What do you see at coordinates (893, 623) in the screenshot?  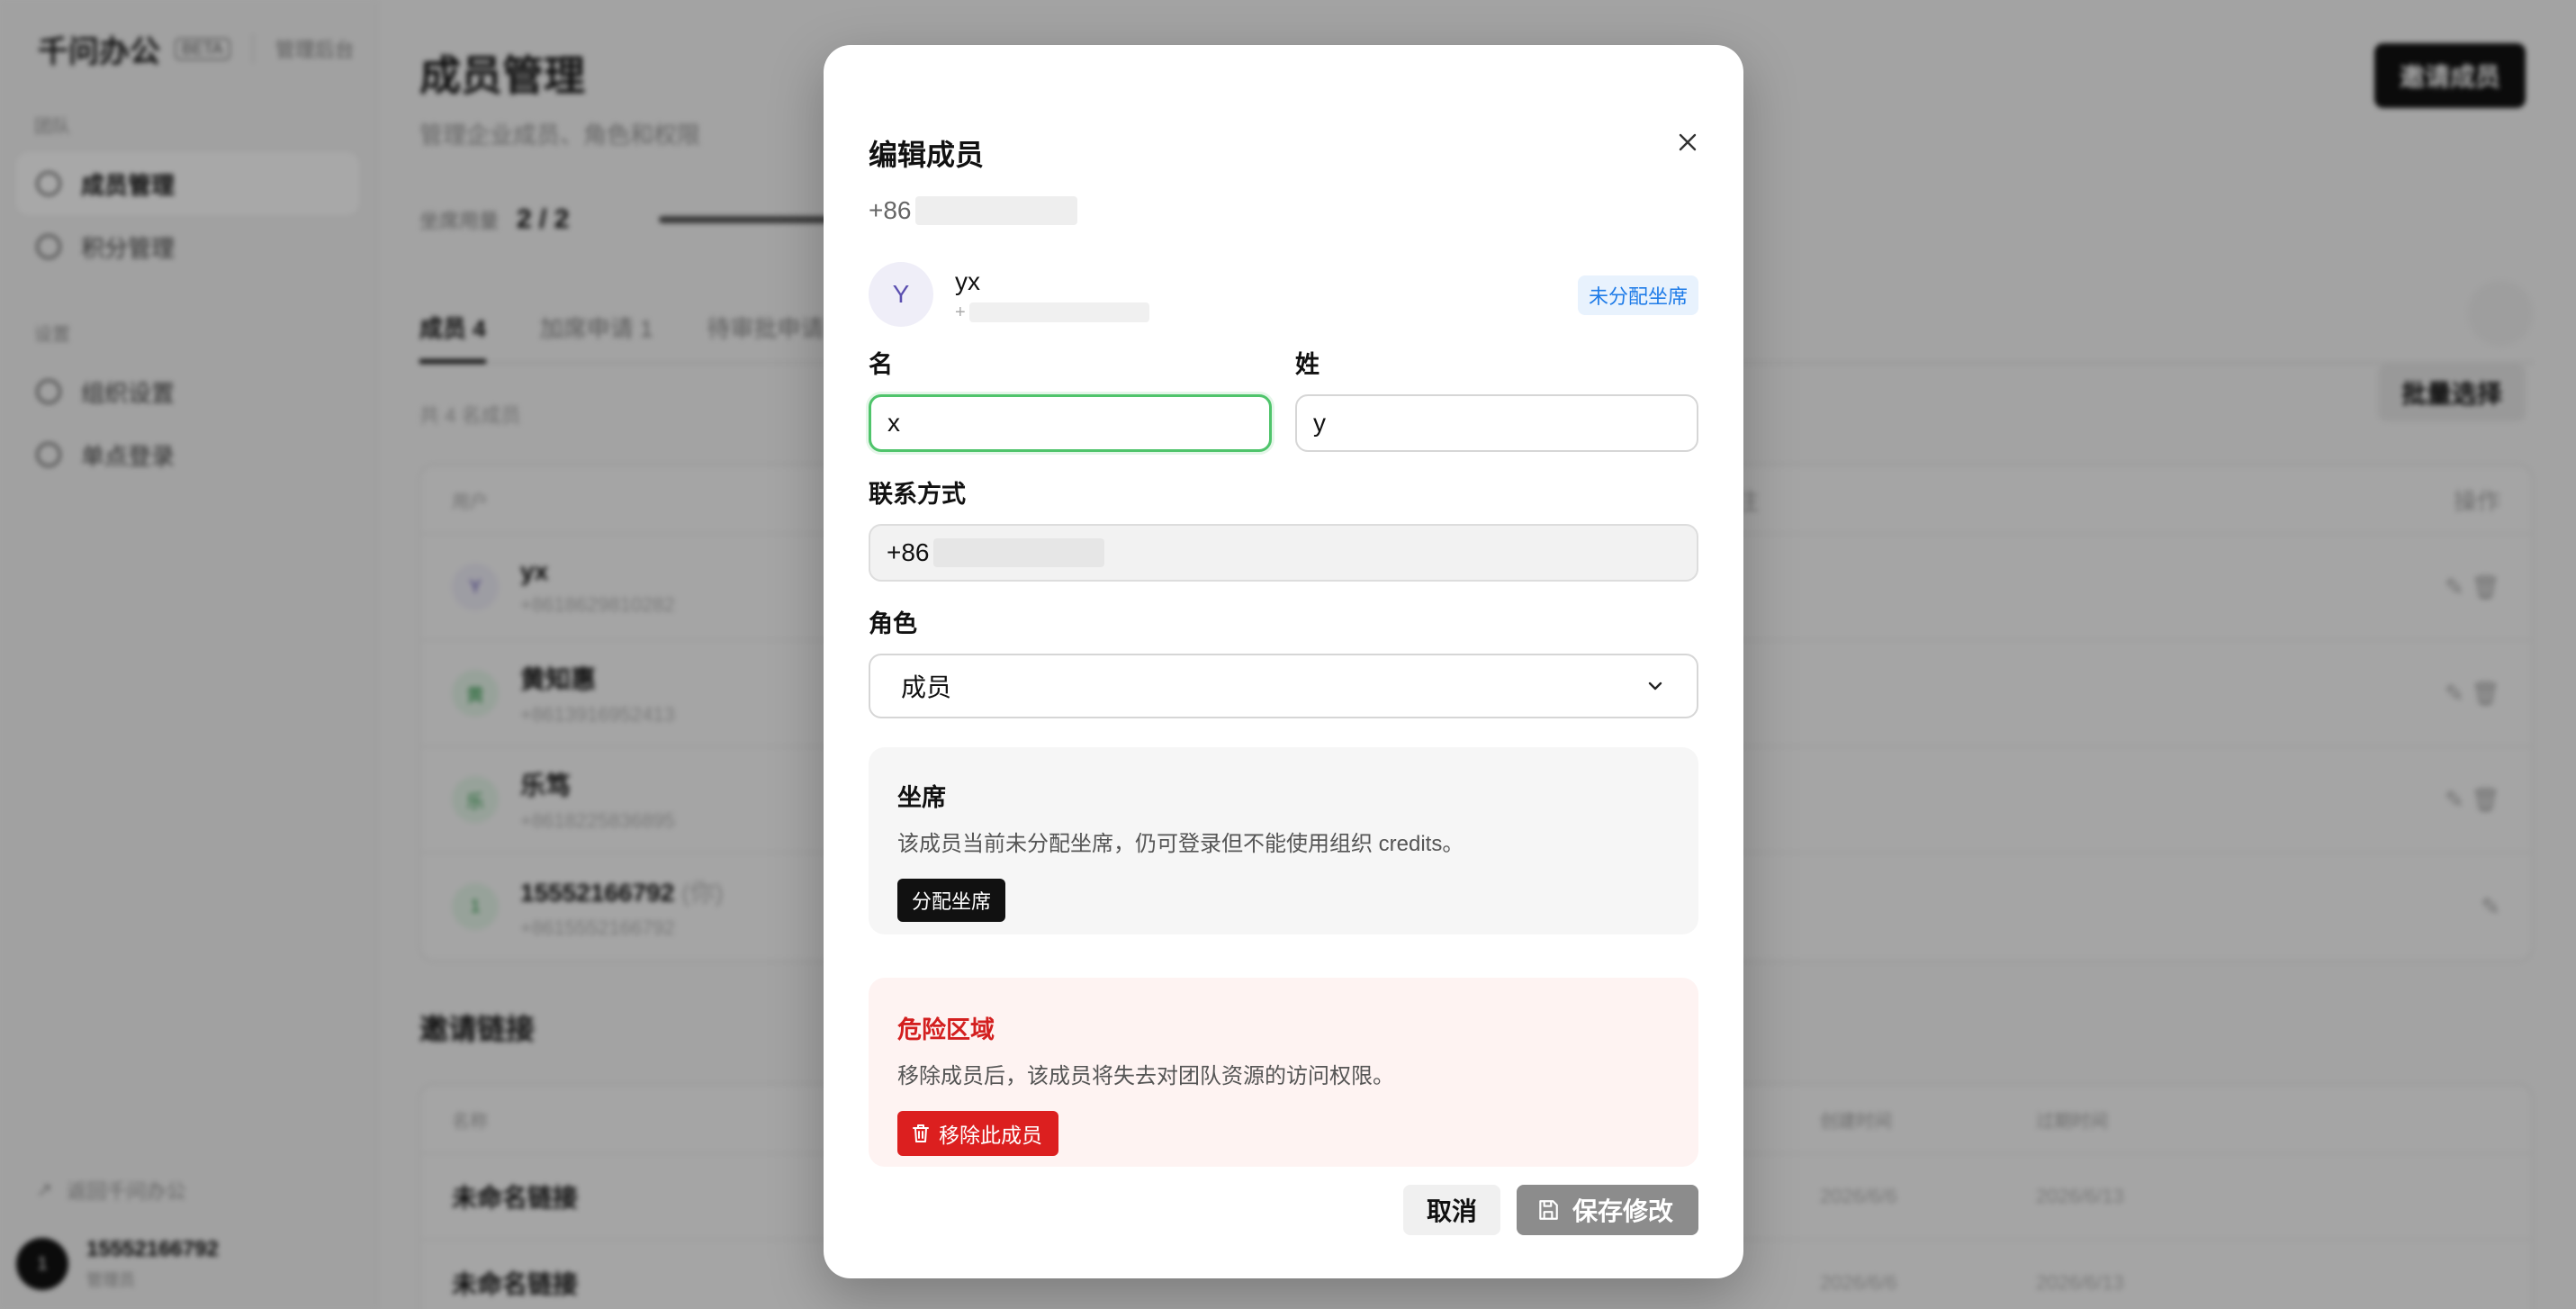 I see `role-label: 角色` at bounding box center [893, 623].